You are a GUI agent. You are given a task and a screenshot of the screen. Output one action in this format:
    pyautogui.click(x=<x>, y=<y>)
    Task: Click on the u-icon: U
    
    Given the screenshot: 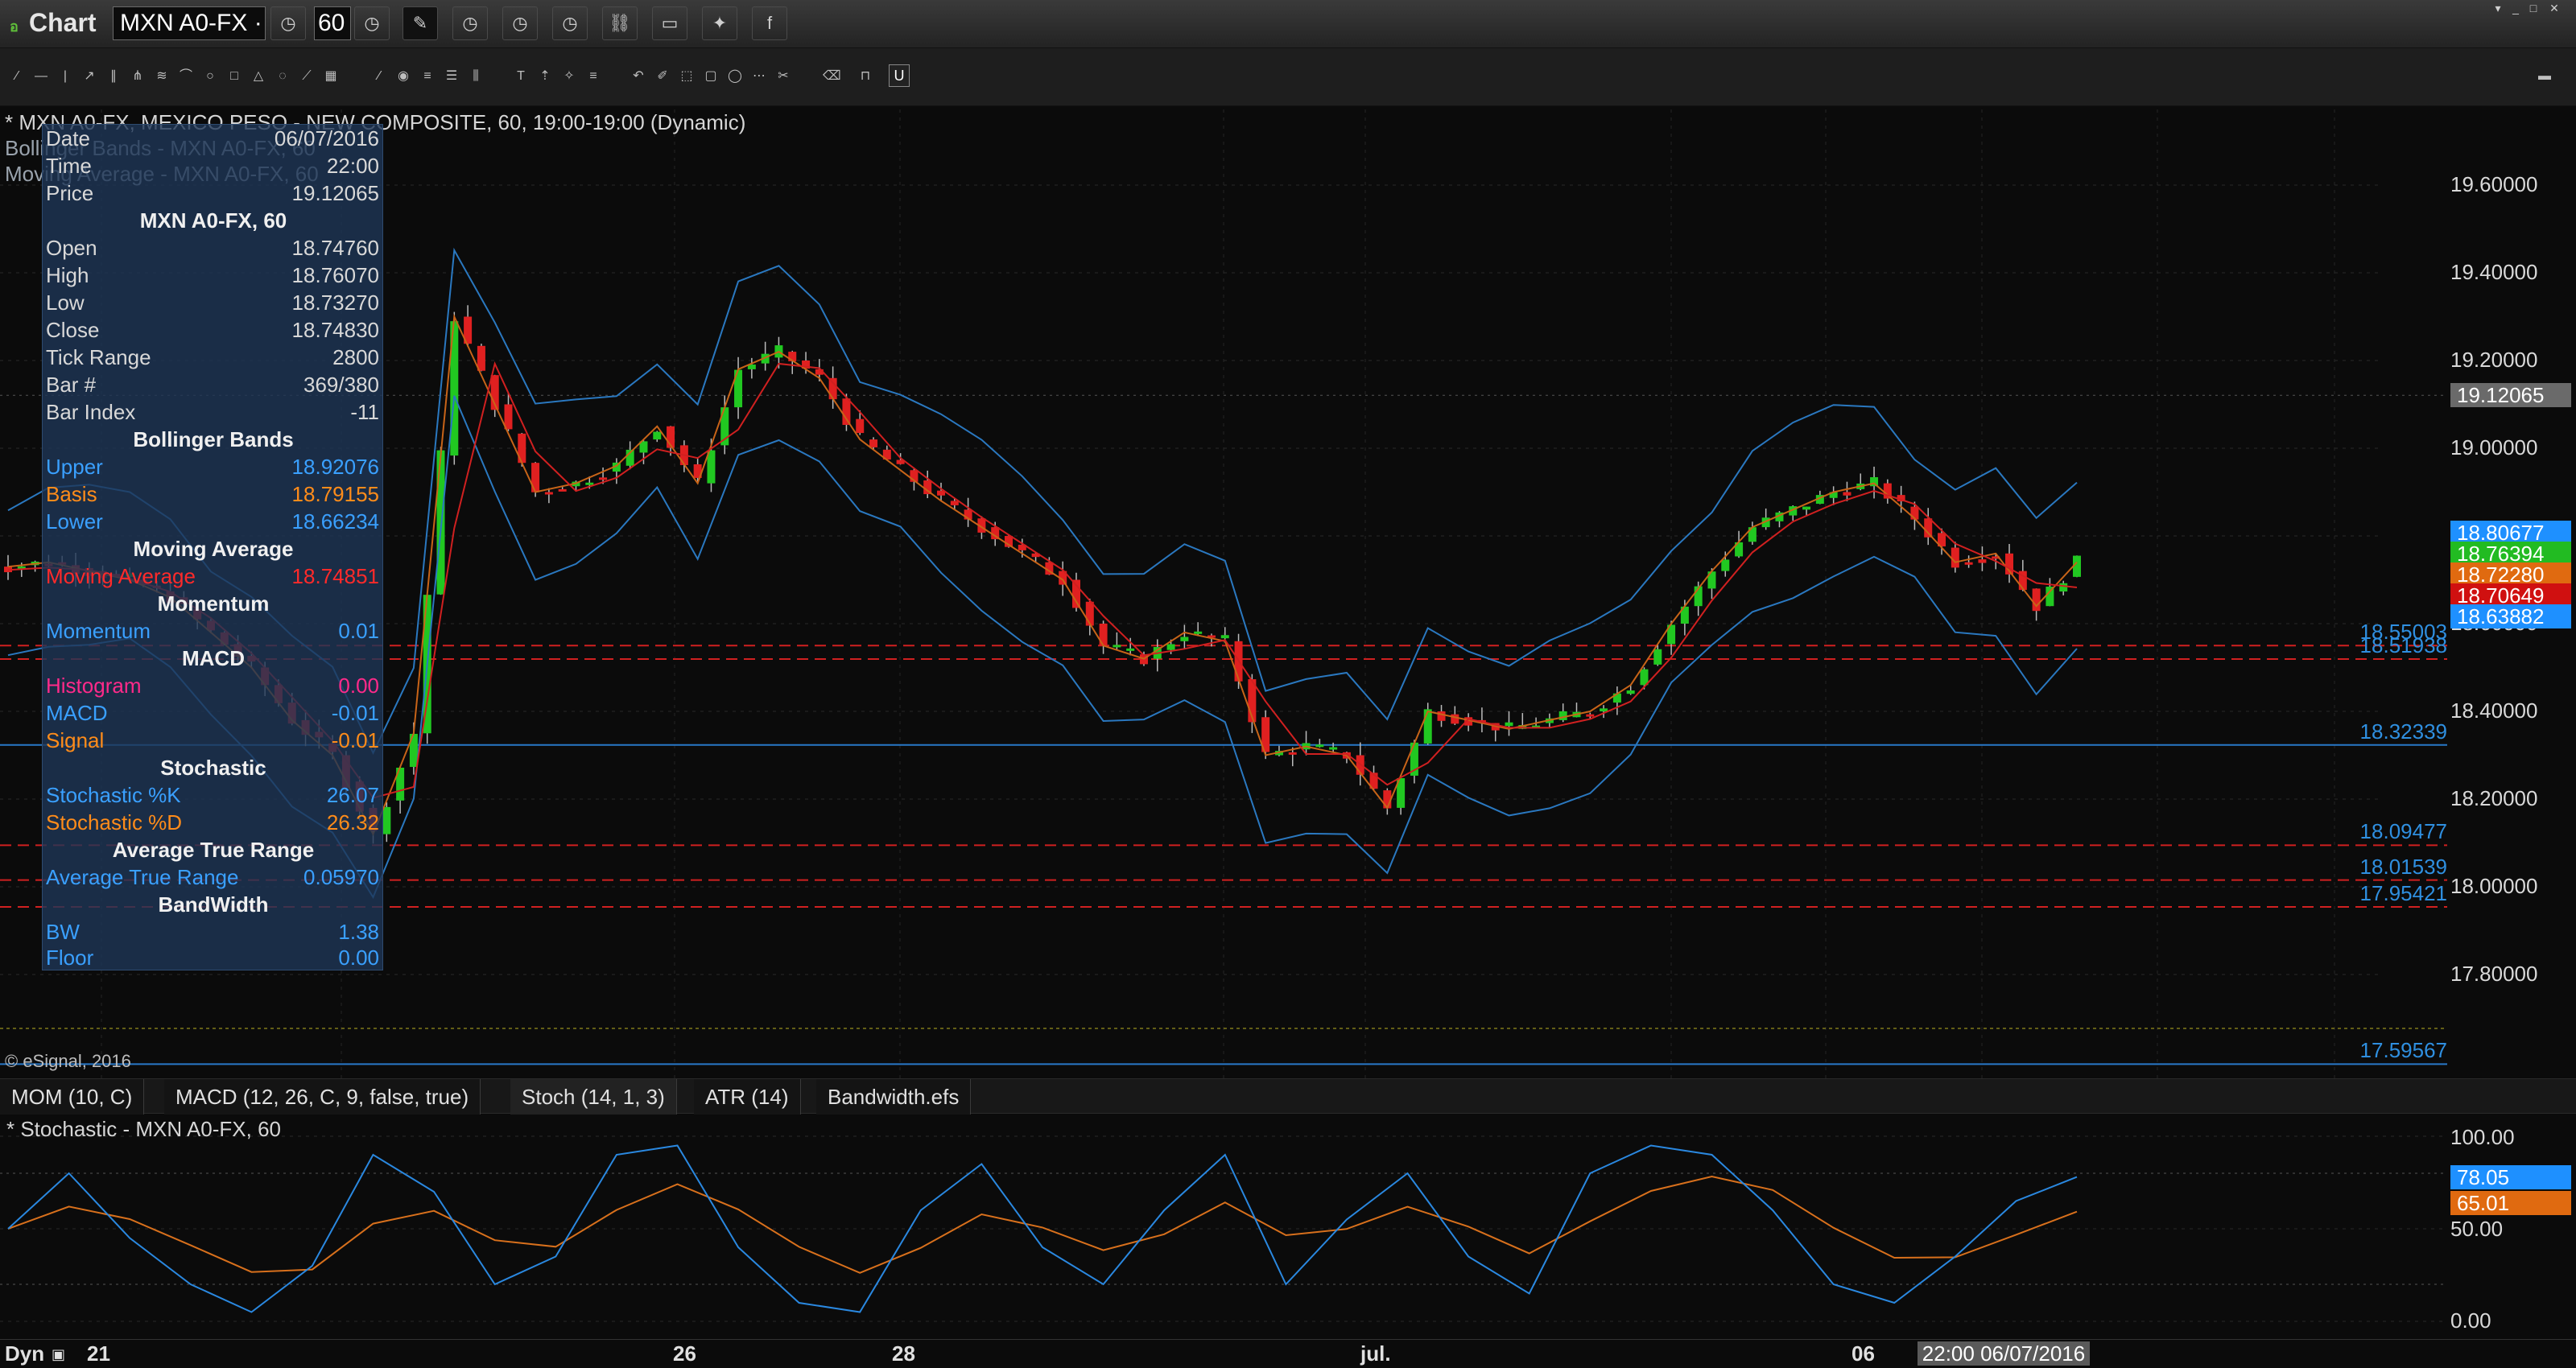 What is the action you would take?
    pyautogui.click(x=899, y=76)
    